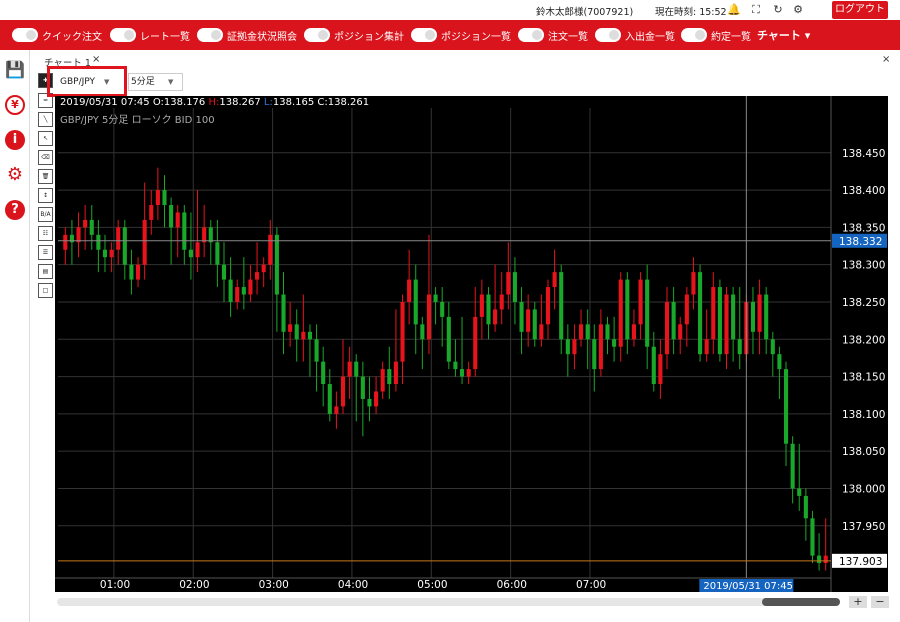 The width and height of the screenshot is (900, 622). I want to click on scroll-thumb, so click(801, 602).